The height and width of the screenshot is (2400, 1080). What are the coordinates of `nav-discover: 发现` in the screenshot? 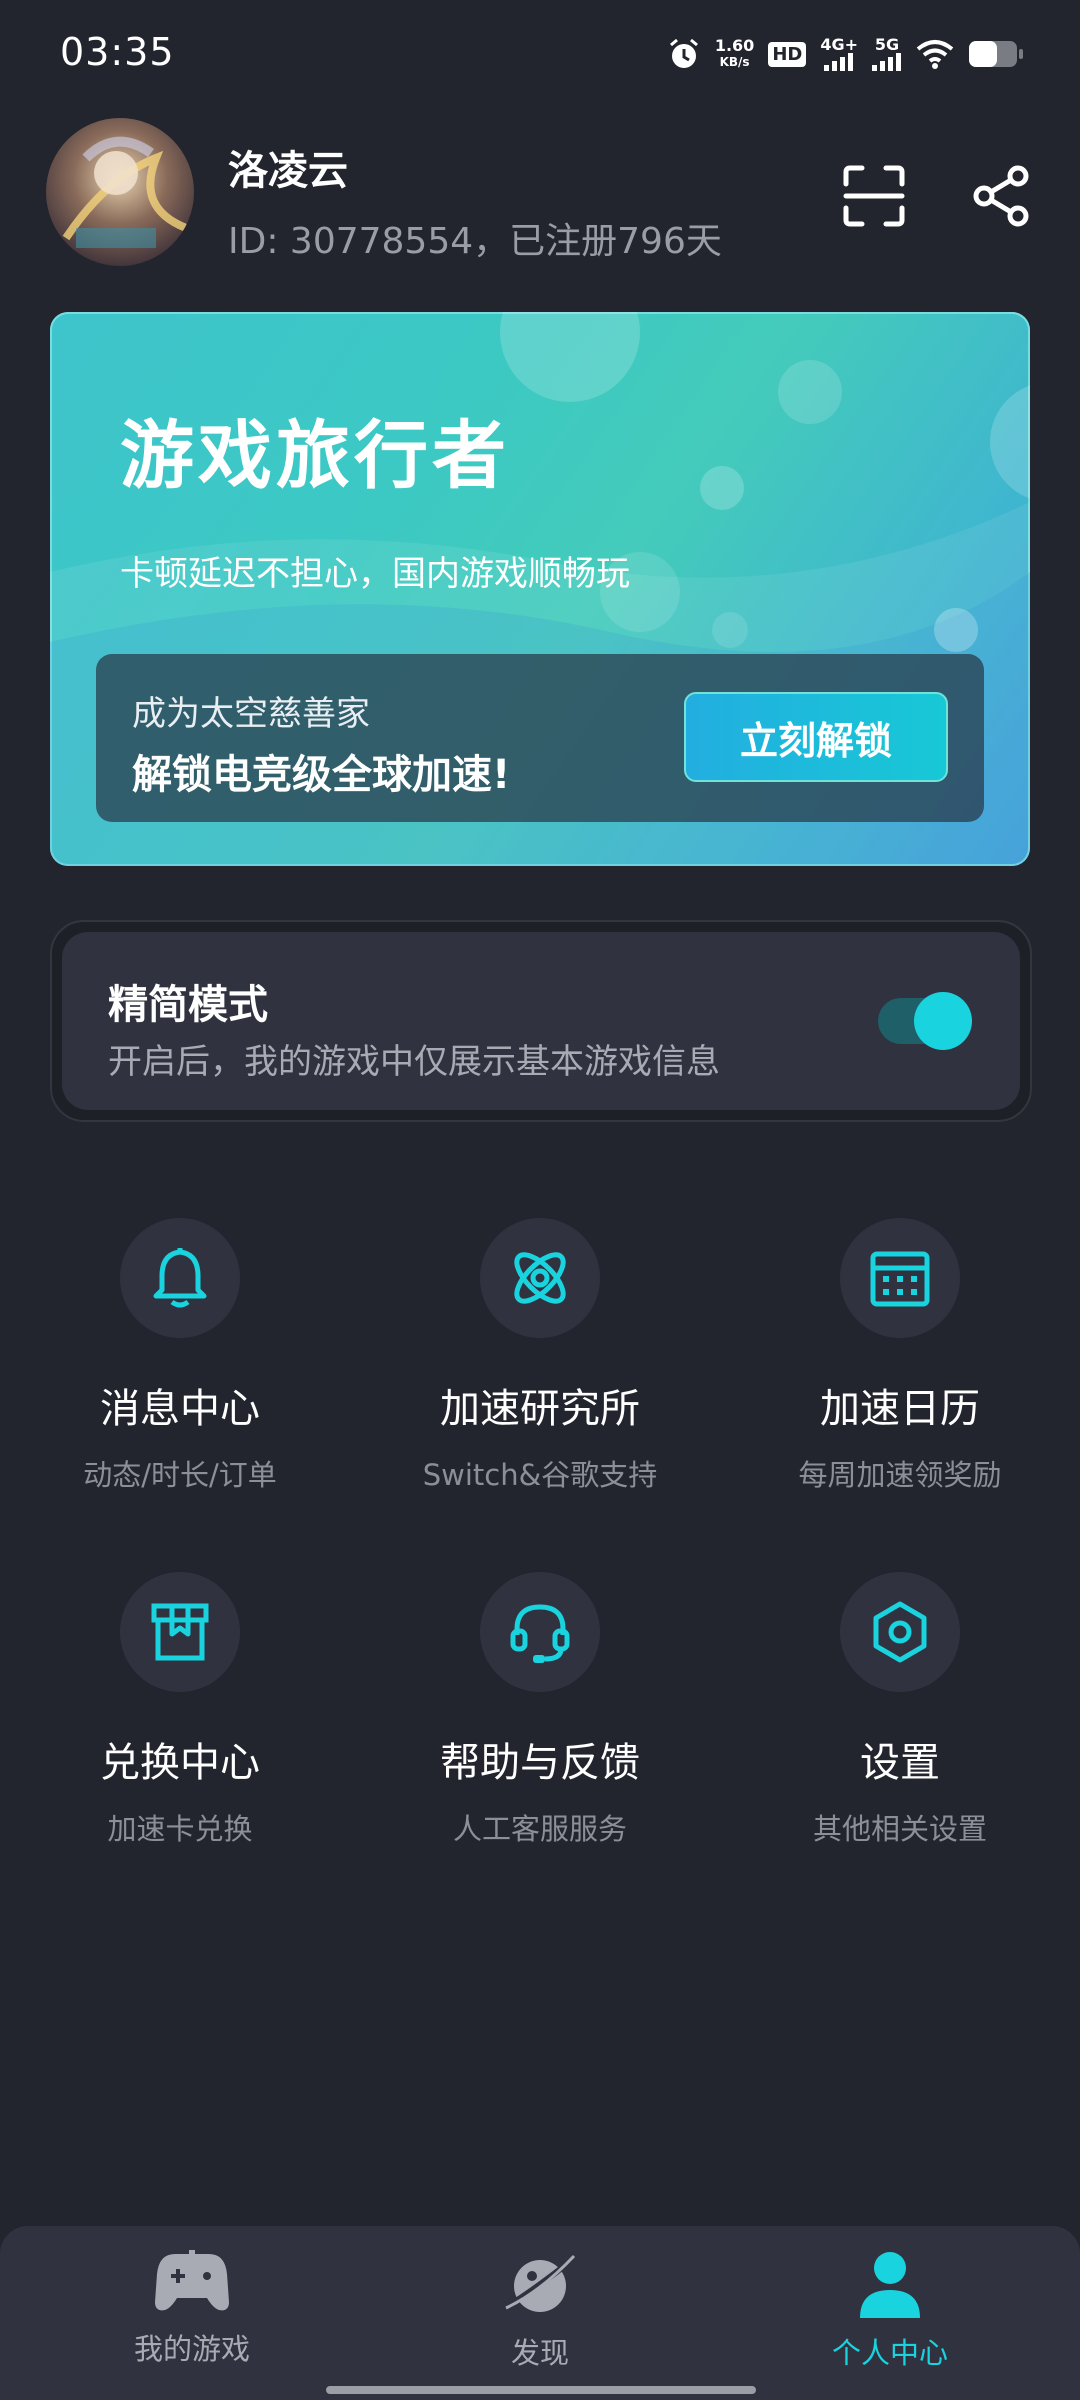 It's located at (540, 2311).